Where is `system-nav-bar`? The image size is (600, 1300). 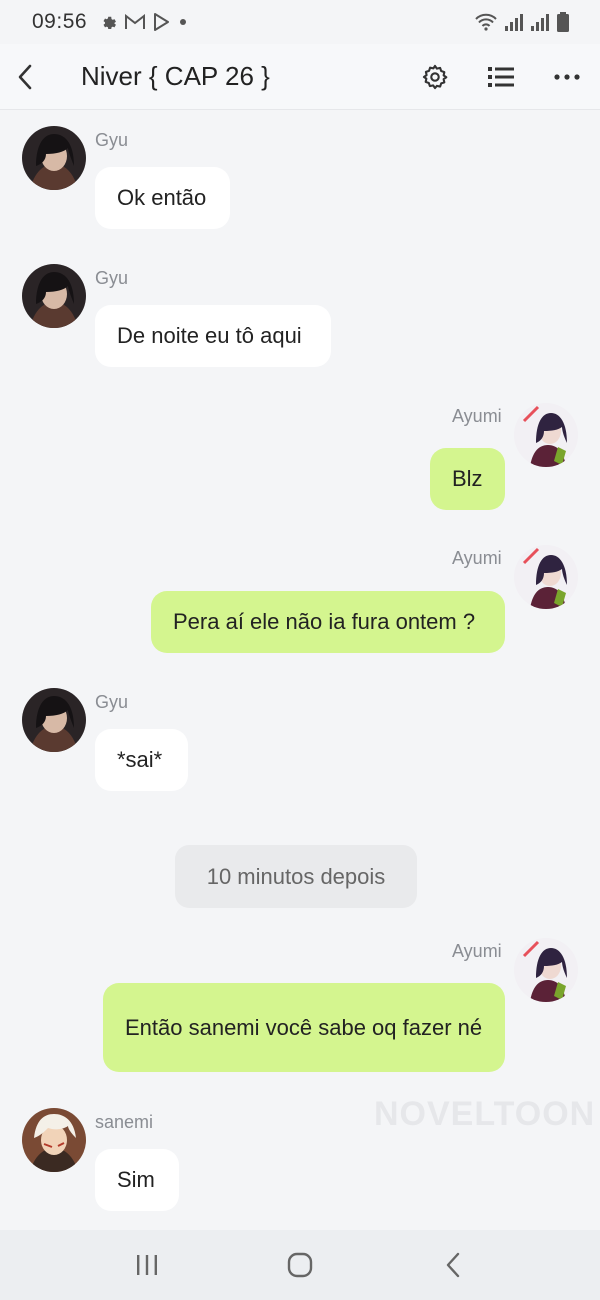
system-nav-bar is located at coordinates (300, 1265).